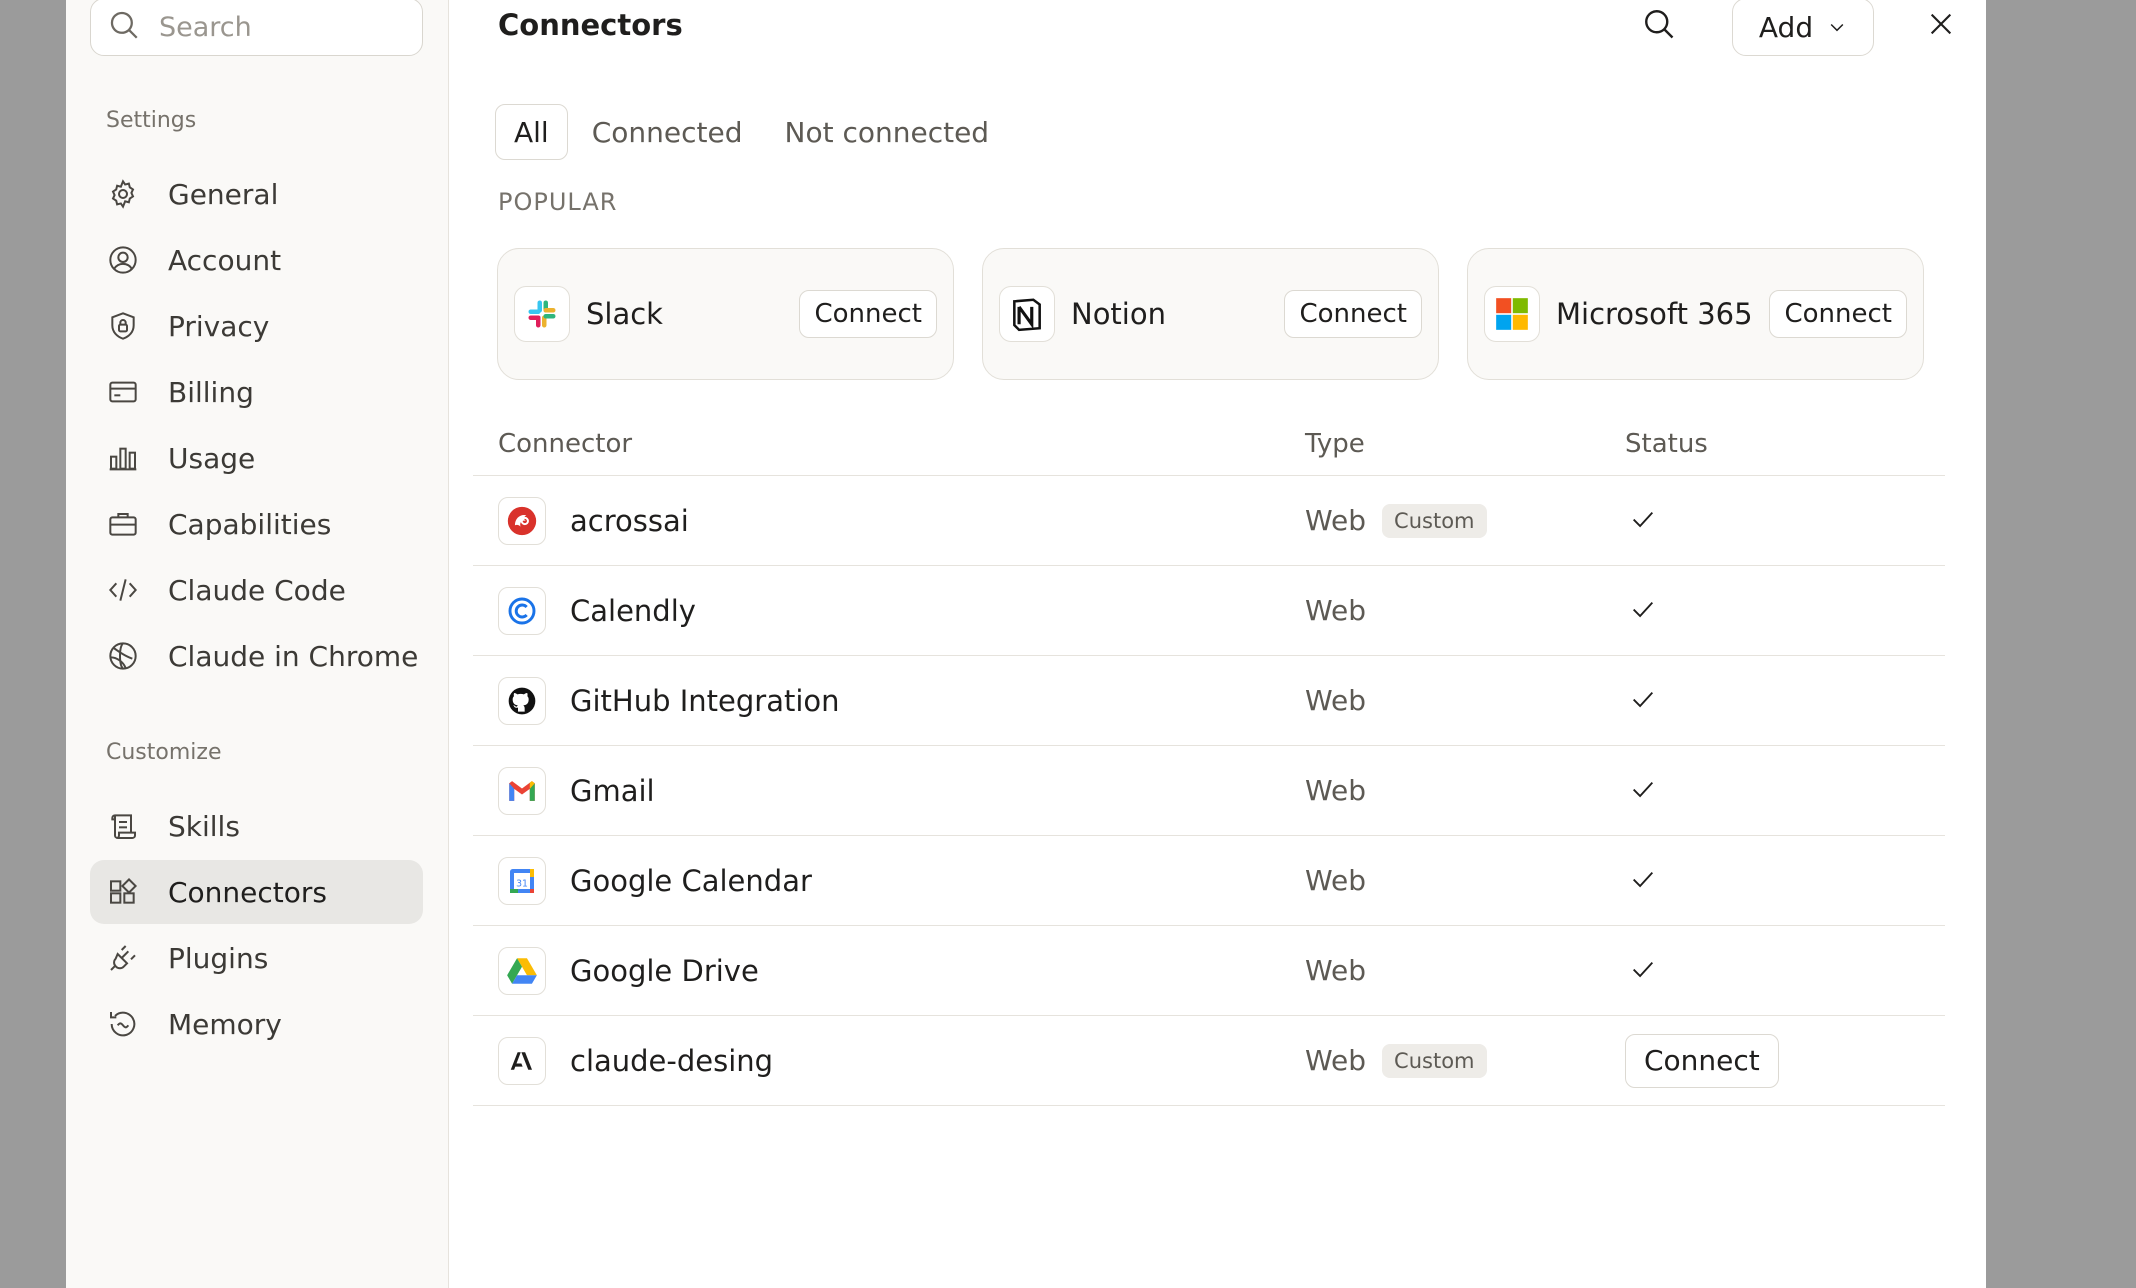  Describe the element at coordinates (1209, 791) in the screenshot. I see `table-row: Gmail Web` at that location.